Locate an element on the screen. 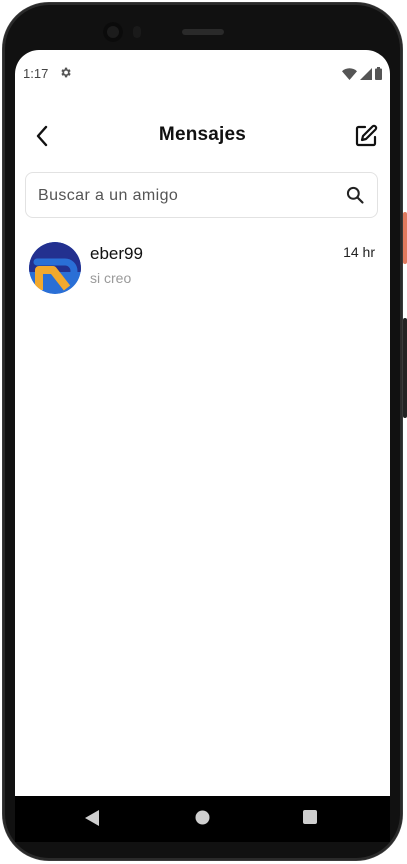 The width and height of the screenshot is (407, 864). compose-button is located at coordinates (366, 136).